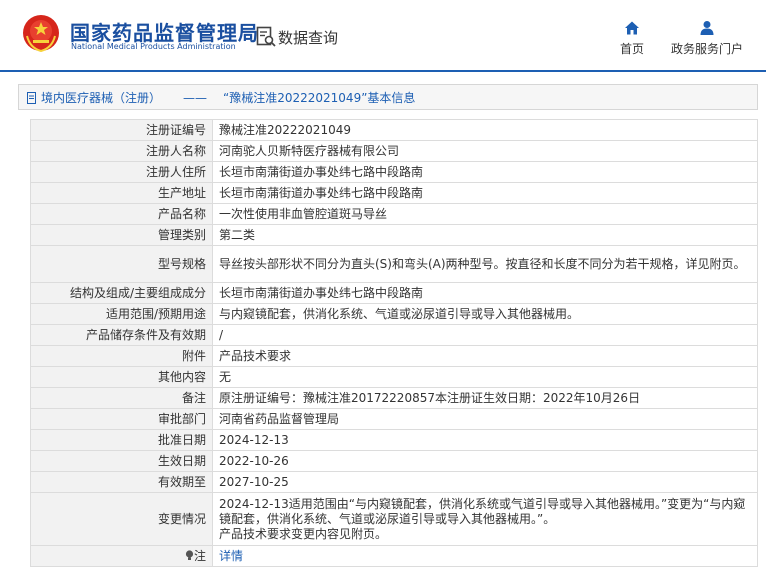  What do you see at coordinates (189, 554) in the screenshot?
I see `bulb-icon` at bounding box center [189, 554].